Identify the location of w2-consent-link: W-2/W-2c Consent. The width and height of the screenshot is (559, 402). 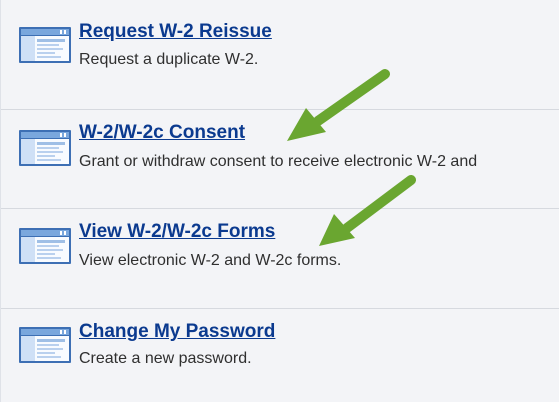
(162, 133).